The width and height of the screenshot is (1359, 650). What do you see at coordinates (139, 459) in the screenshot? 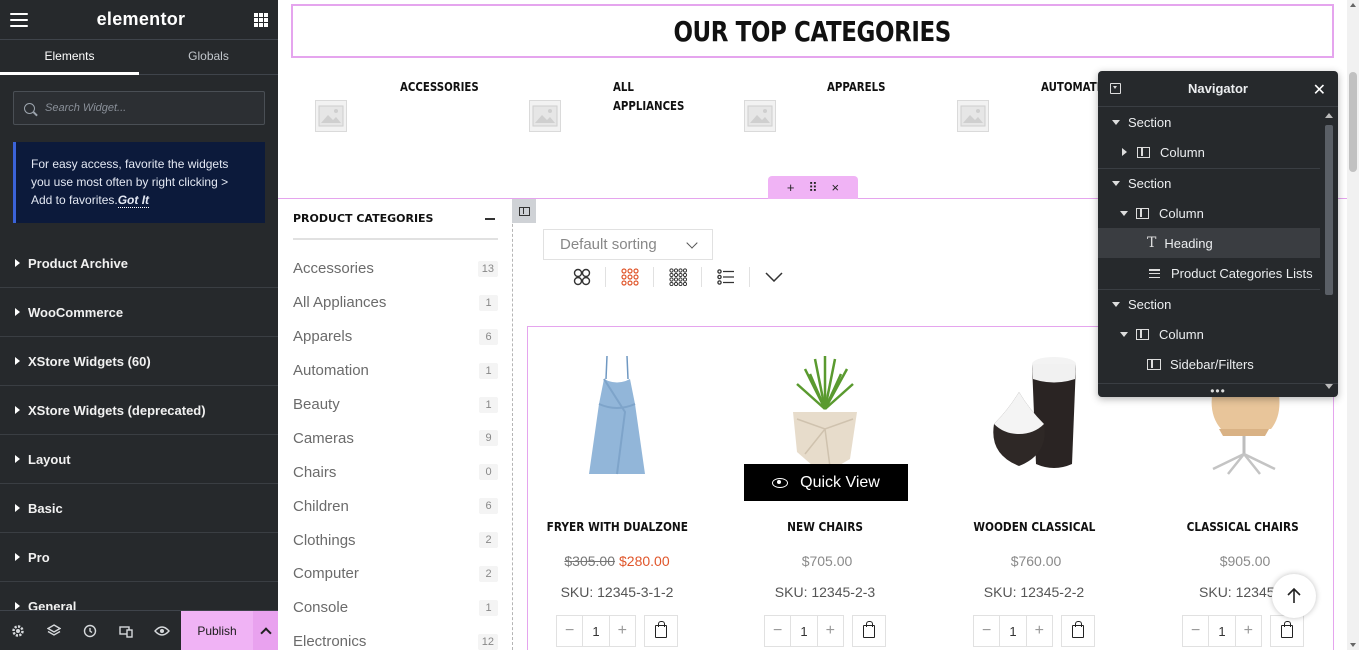
I see `category-layout: Layout` at bounding box center [139, 459].